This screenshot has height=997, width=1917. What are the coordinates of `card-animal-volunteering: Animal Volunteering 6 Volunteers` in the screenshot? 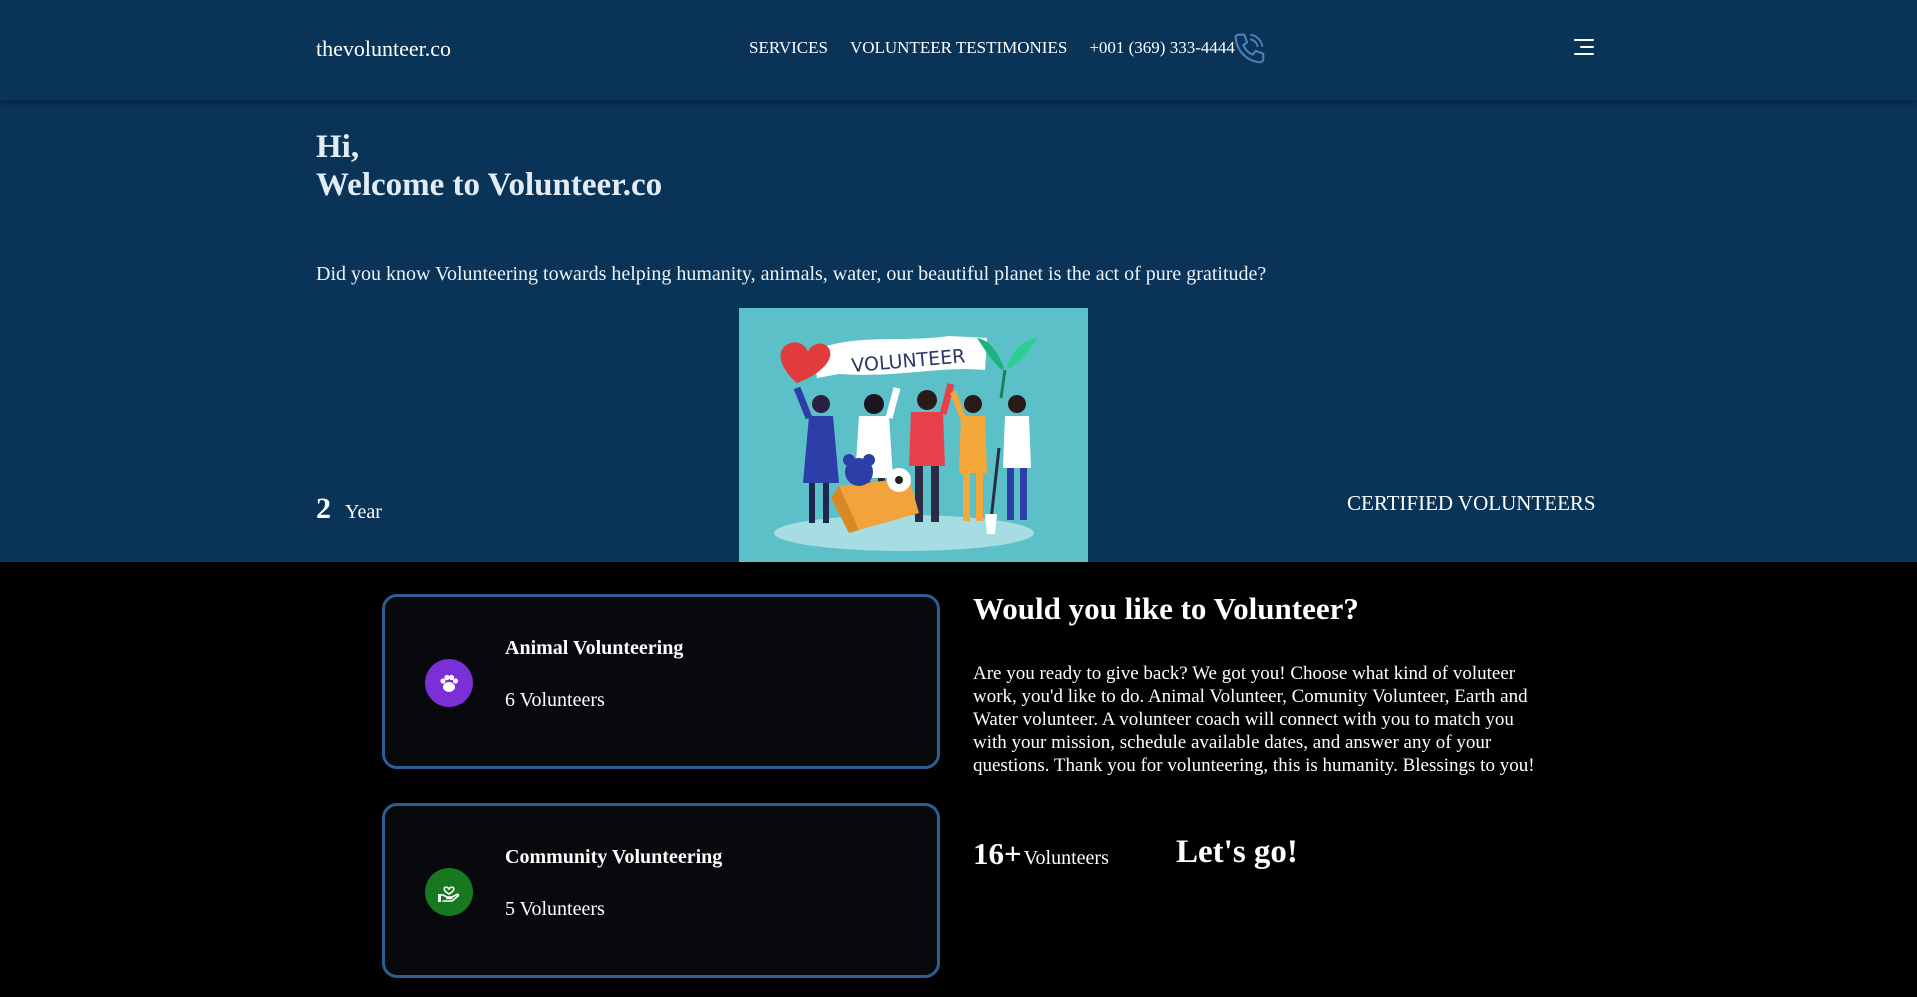 It's located at (661, 681).